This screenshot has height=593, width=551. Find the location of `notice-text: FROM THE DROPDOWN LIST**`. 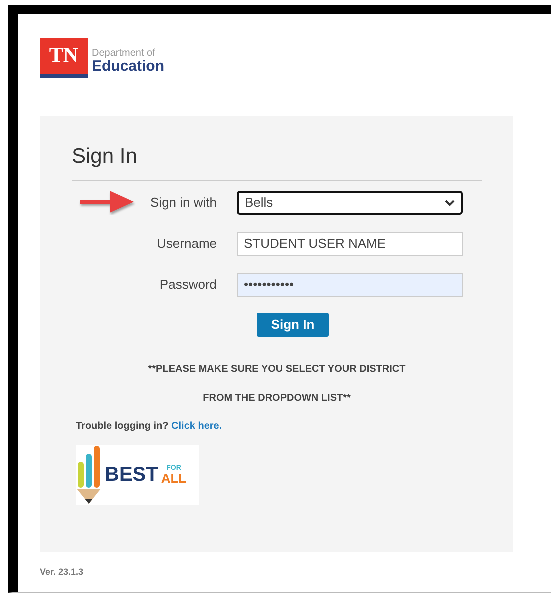

notice-text: FROM THE DROPDOWN LIST** is located at coordinates (277, 399).